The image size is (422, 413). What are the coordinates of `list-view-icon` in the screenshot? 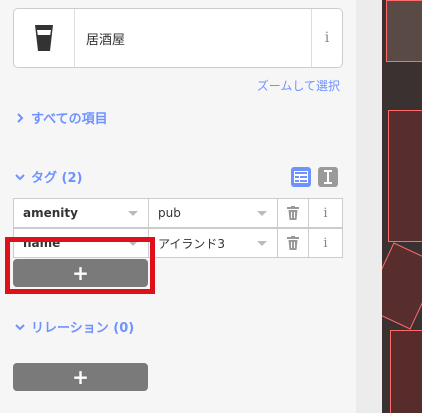 It's located at (301, 177).